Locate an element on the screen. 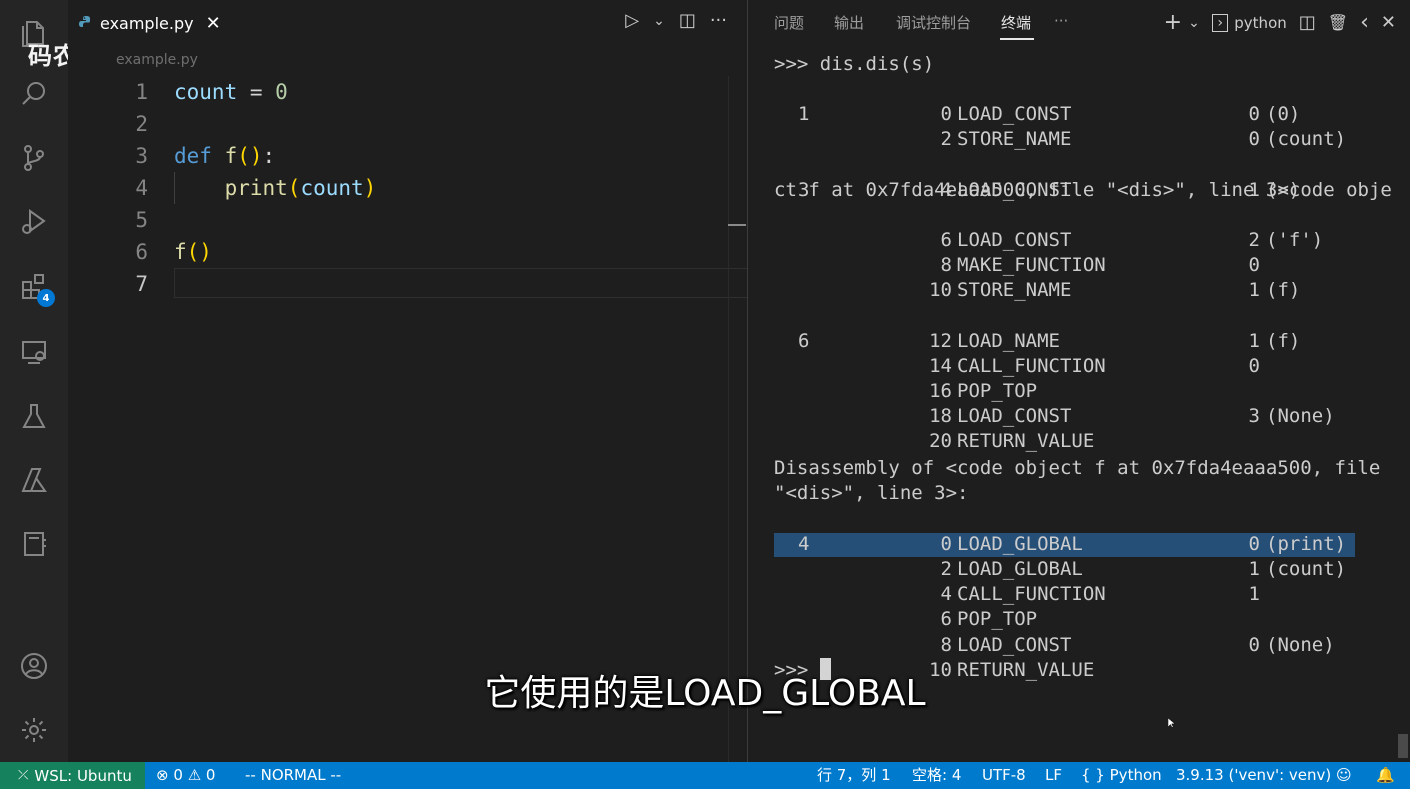  bytecode-row: 4 CALL_FUNCTION 1 is located at coordinates (1074, 581).